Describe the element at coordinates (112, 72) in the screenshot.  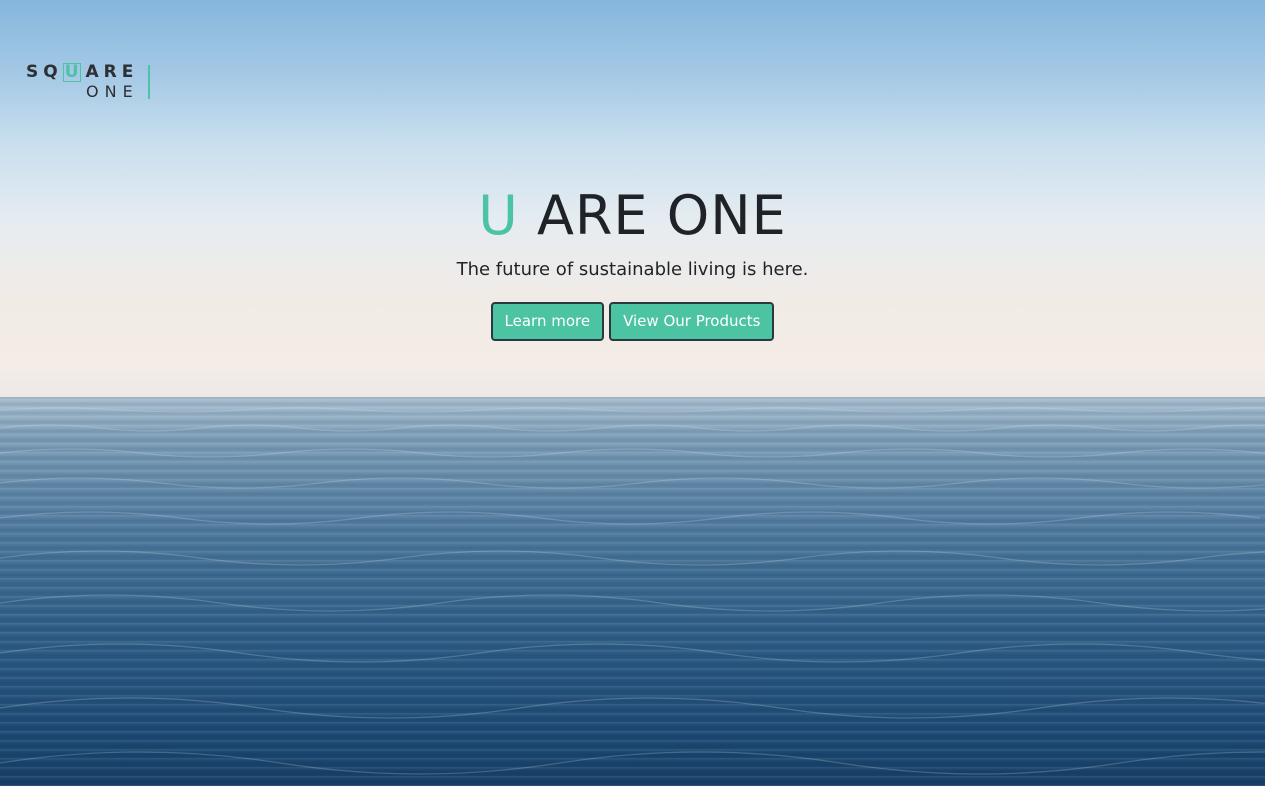
I see `logo-top-right: ARE` at that location.